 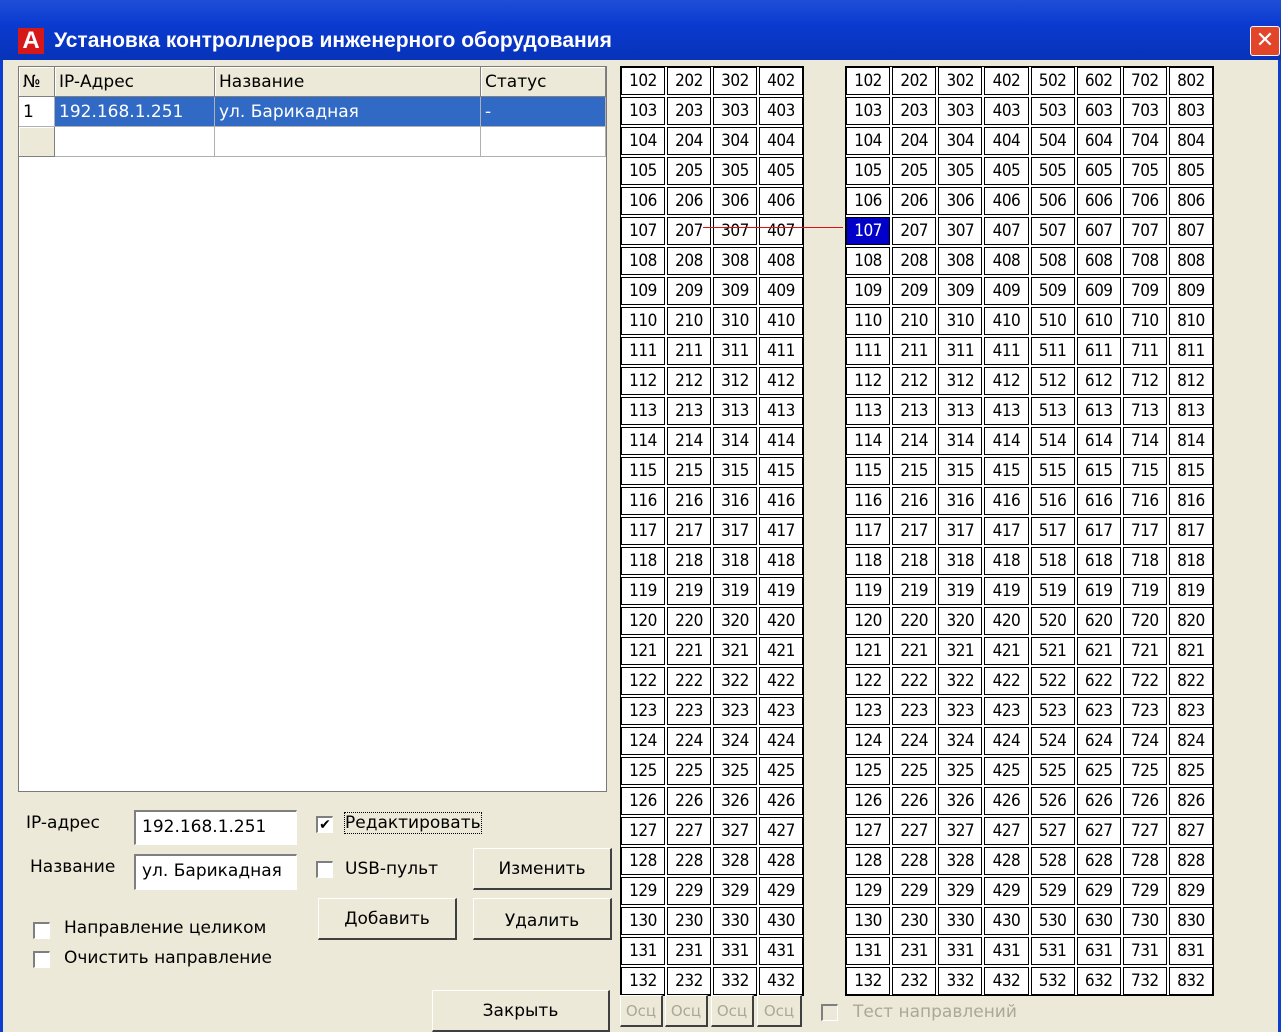 I want to click on room-cell-530: 530, so click(x=1052, y=921).